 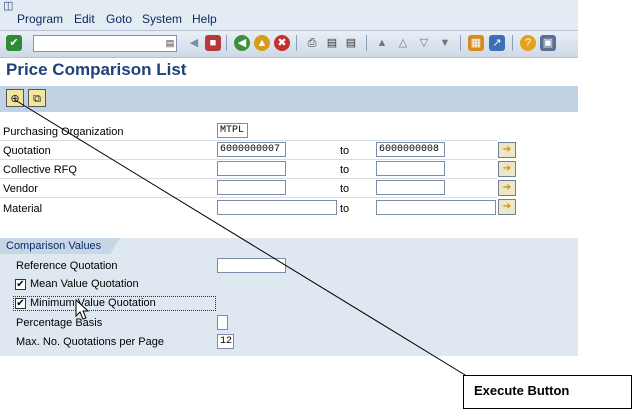 I want to click on callout-text: Execute Button, so click(x=522, y=390).